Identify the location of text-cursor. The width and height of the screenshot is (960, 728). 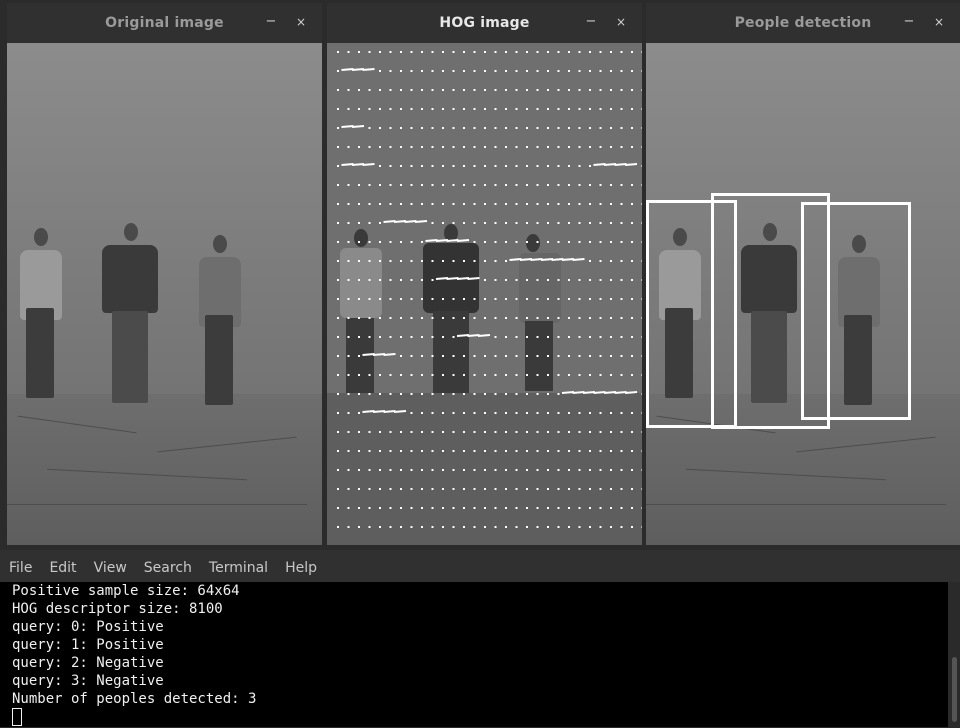
(17, 717).